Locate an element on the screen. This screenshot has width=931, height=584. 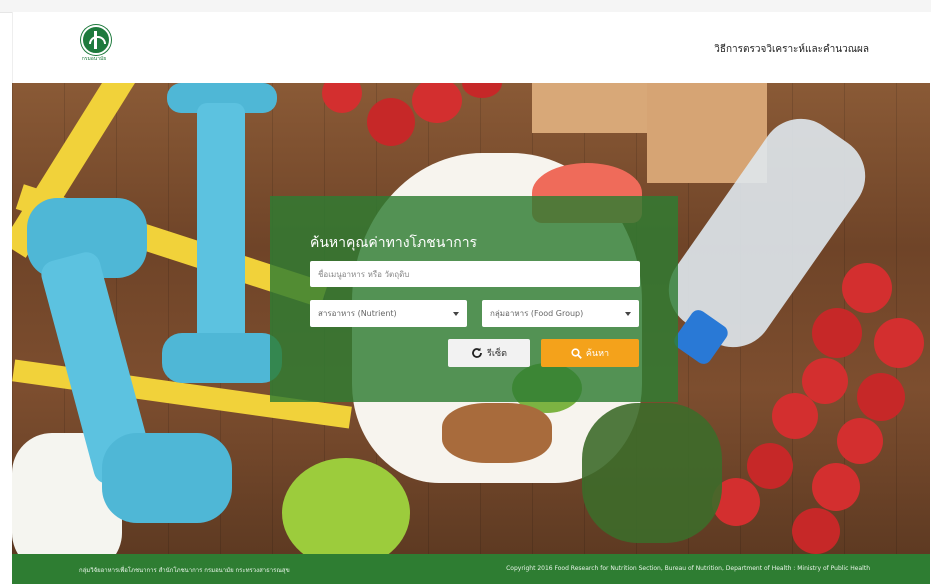
search-button: ค้นหา is located at coordinates (590, 353).